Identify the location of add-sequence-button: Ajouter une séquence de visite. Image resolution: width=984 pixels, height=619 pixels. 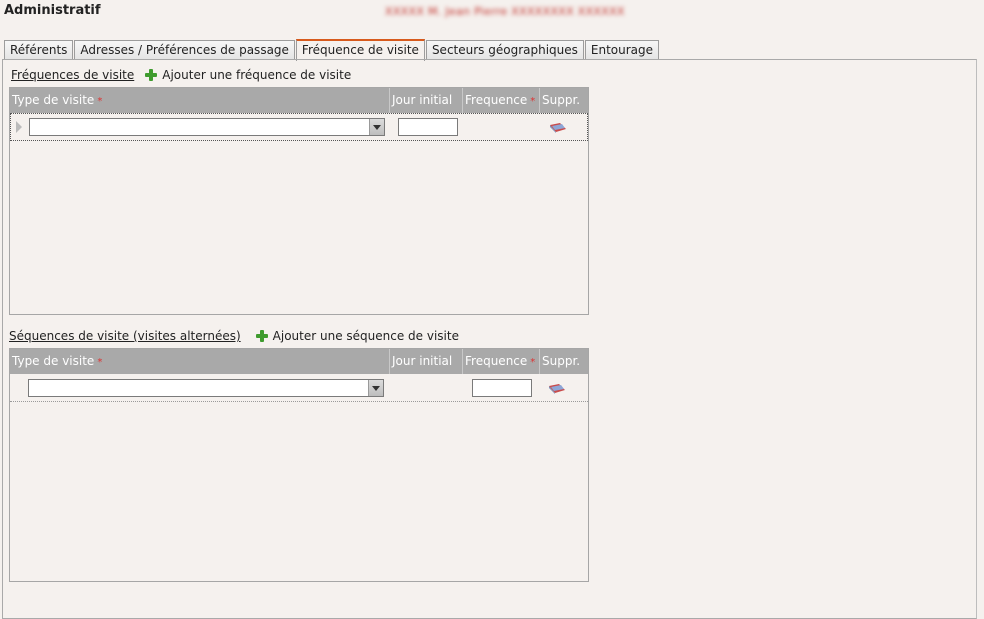
(357, 336).